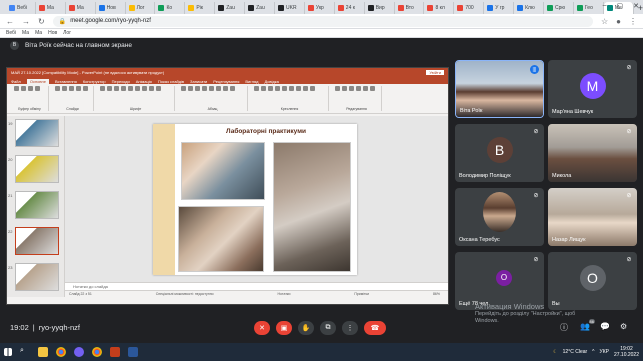 The width and height of the screenshot is (643, 361). I want to click on browser-tab: 24 к, so click(350, 8).